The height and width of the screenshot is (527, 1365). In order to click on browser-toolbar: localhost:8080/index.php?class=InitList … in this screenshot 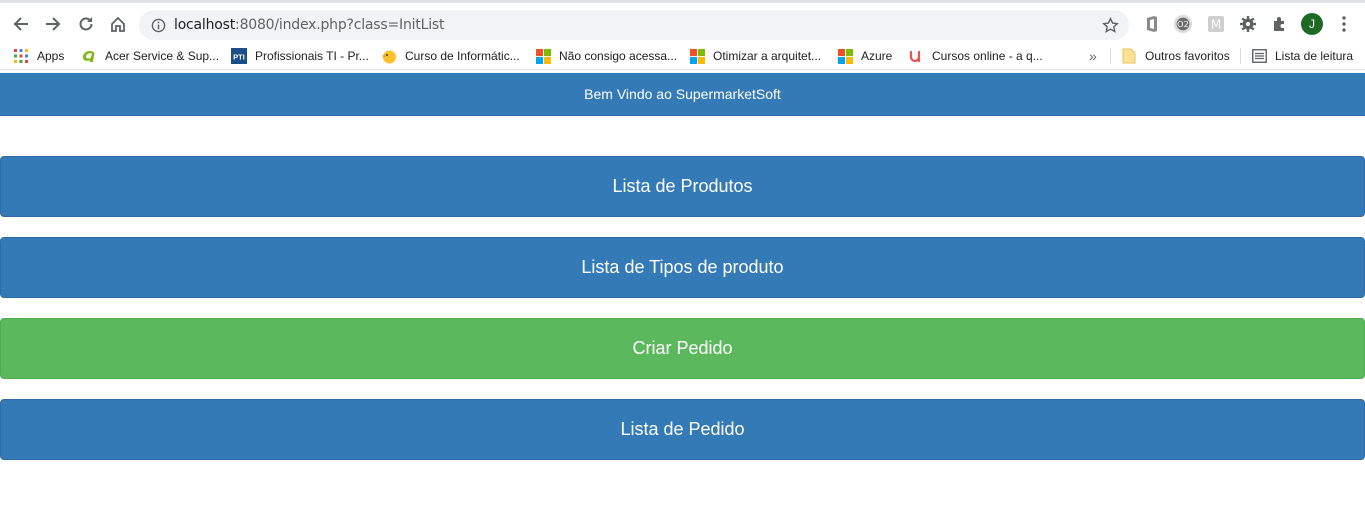, I will do `click(682, 21)`.